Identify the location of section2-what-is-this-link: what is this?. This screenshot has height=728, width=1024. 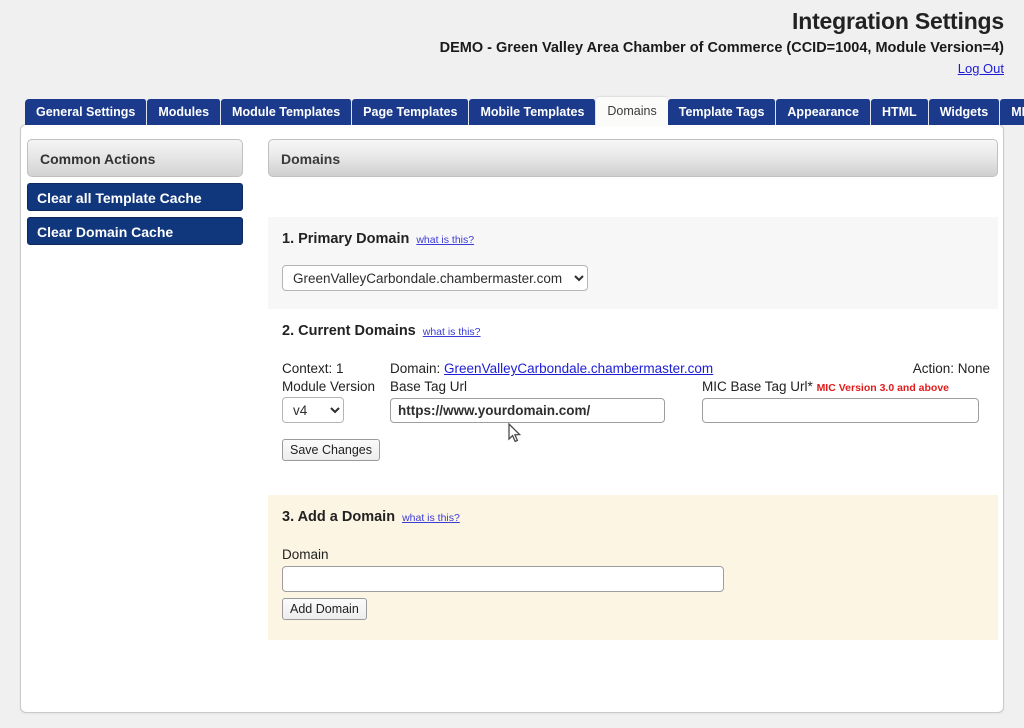
(452, 332).